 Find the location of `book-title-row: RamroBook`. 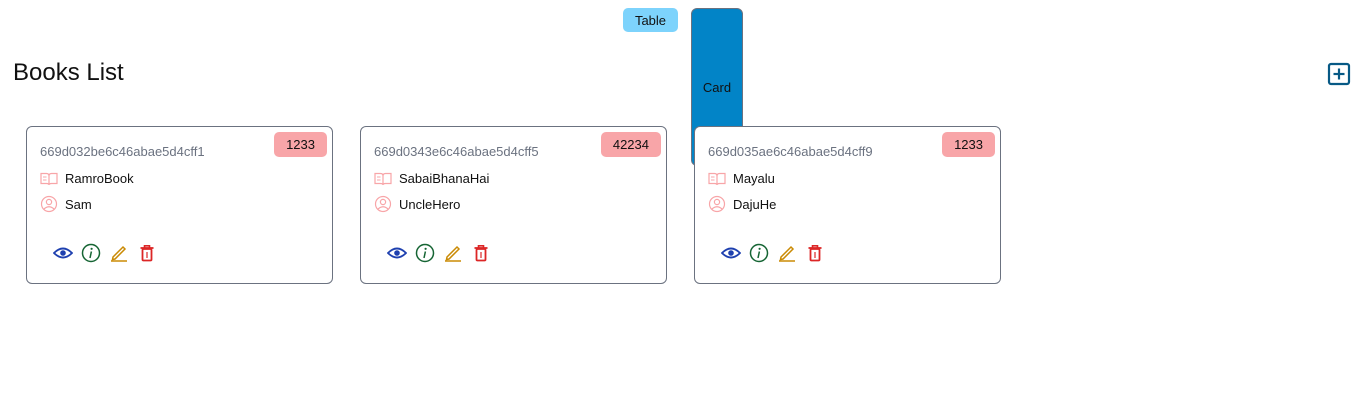

book-title-row: RamroBook is located at coordinates (87, 178).